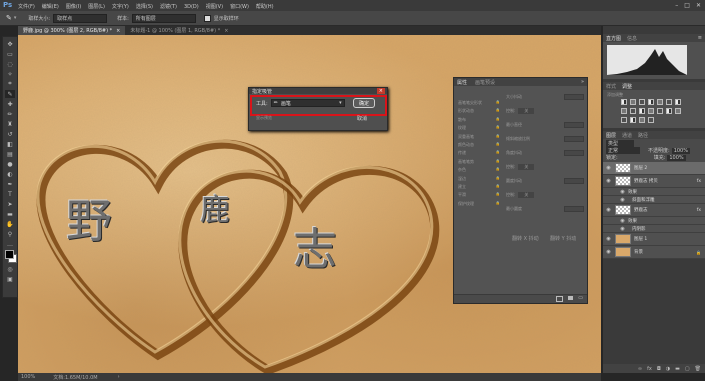  I want to click on brush-option-item: 散布 🔒, so click(479, 121).